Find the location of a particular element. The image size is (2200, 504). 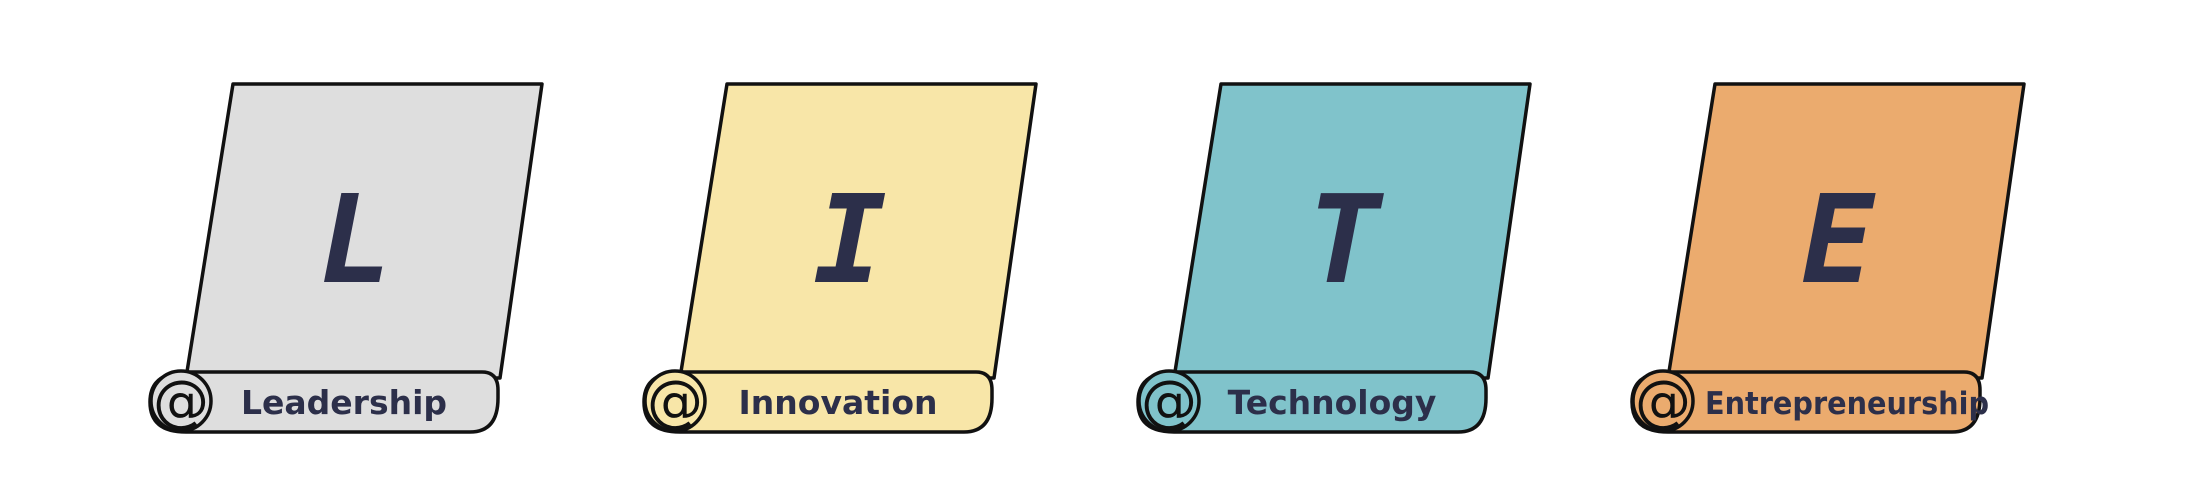

banner-letter: T is located at coordinates (1345, 240).